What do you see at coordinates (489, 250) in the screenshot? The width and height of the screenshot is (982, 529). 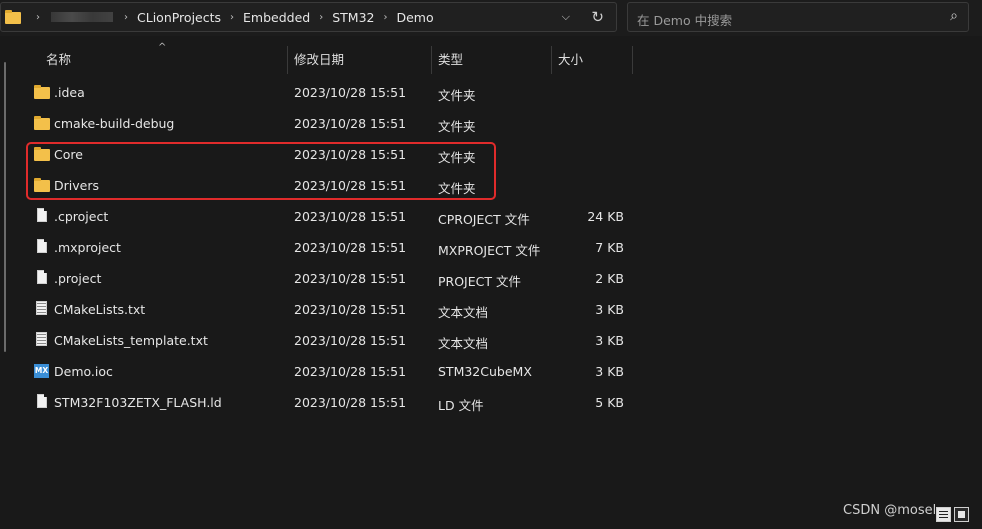 I see `file-type: MXPROJECT 文件` at bounding box center [489, 250].